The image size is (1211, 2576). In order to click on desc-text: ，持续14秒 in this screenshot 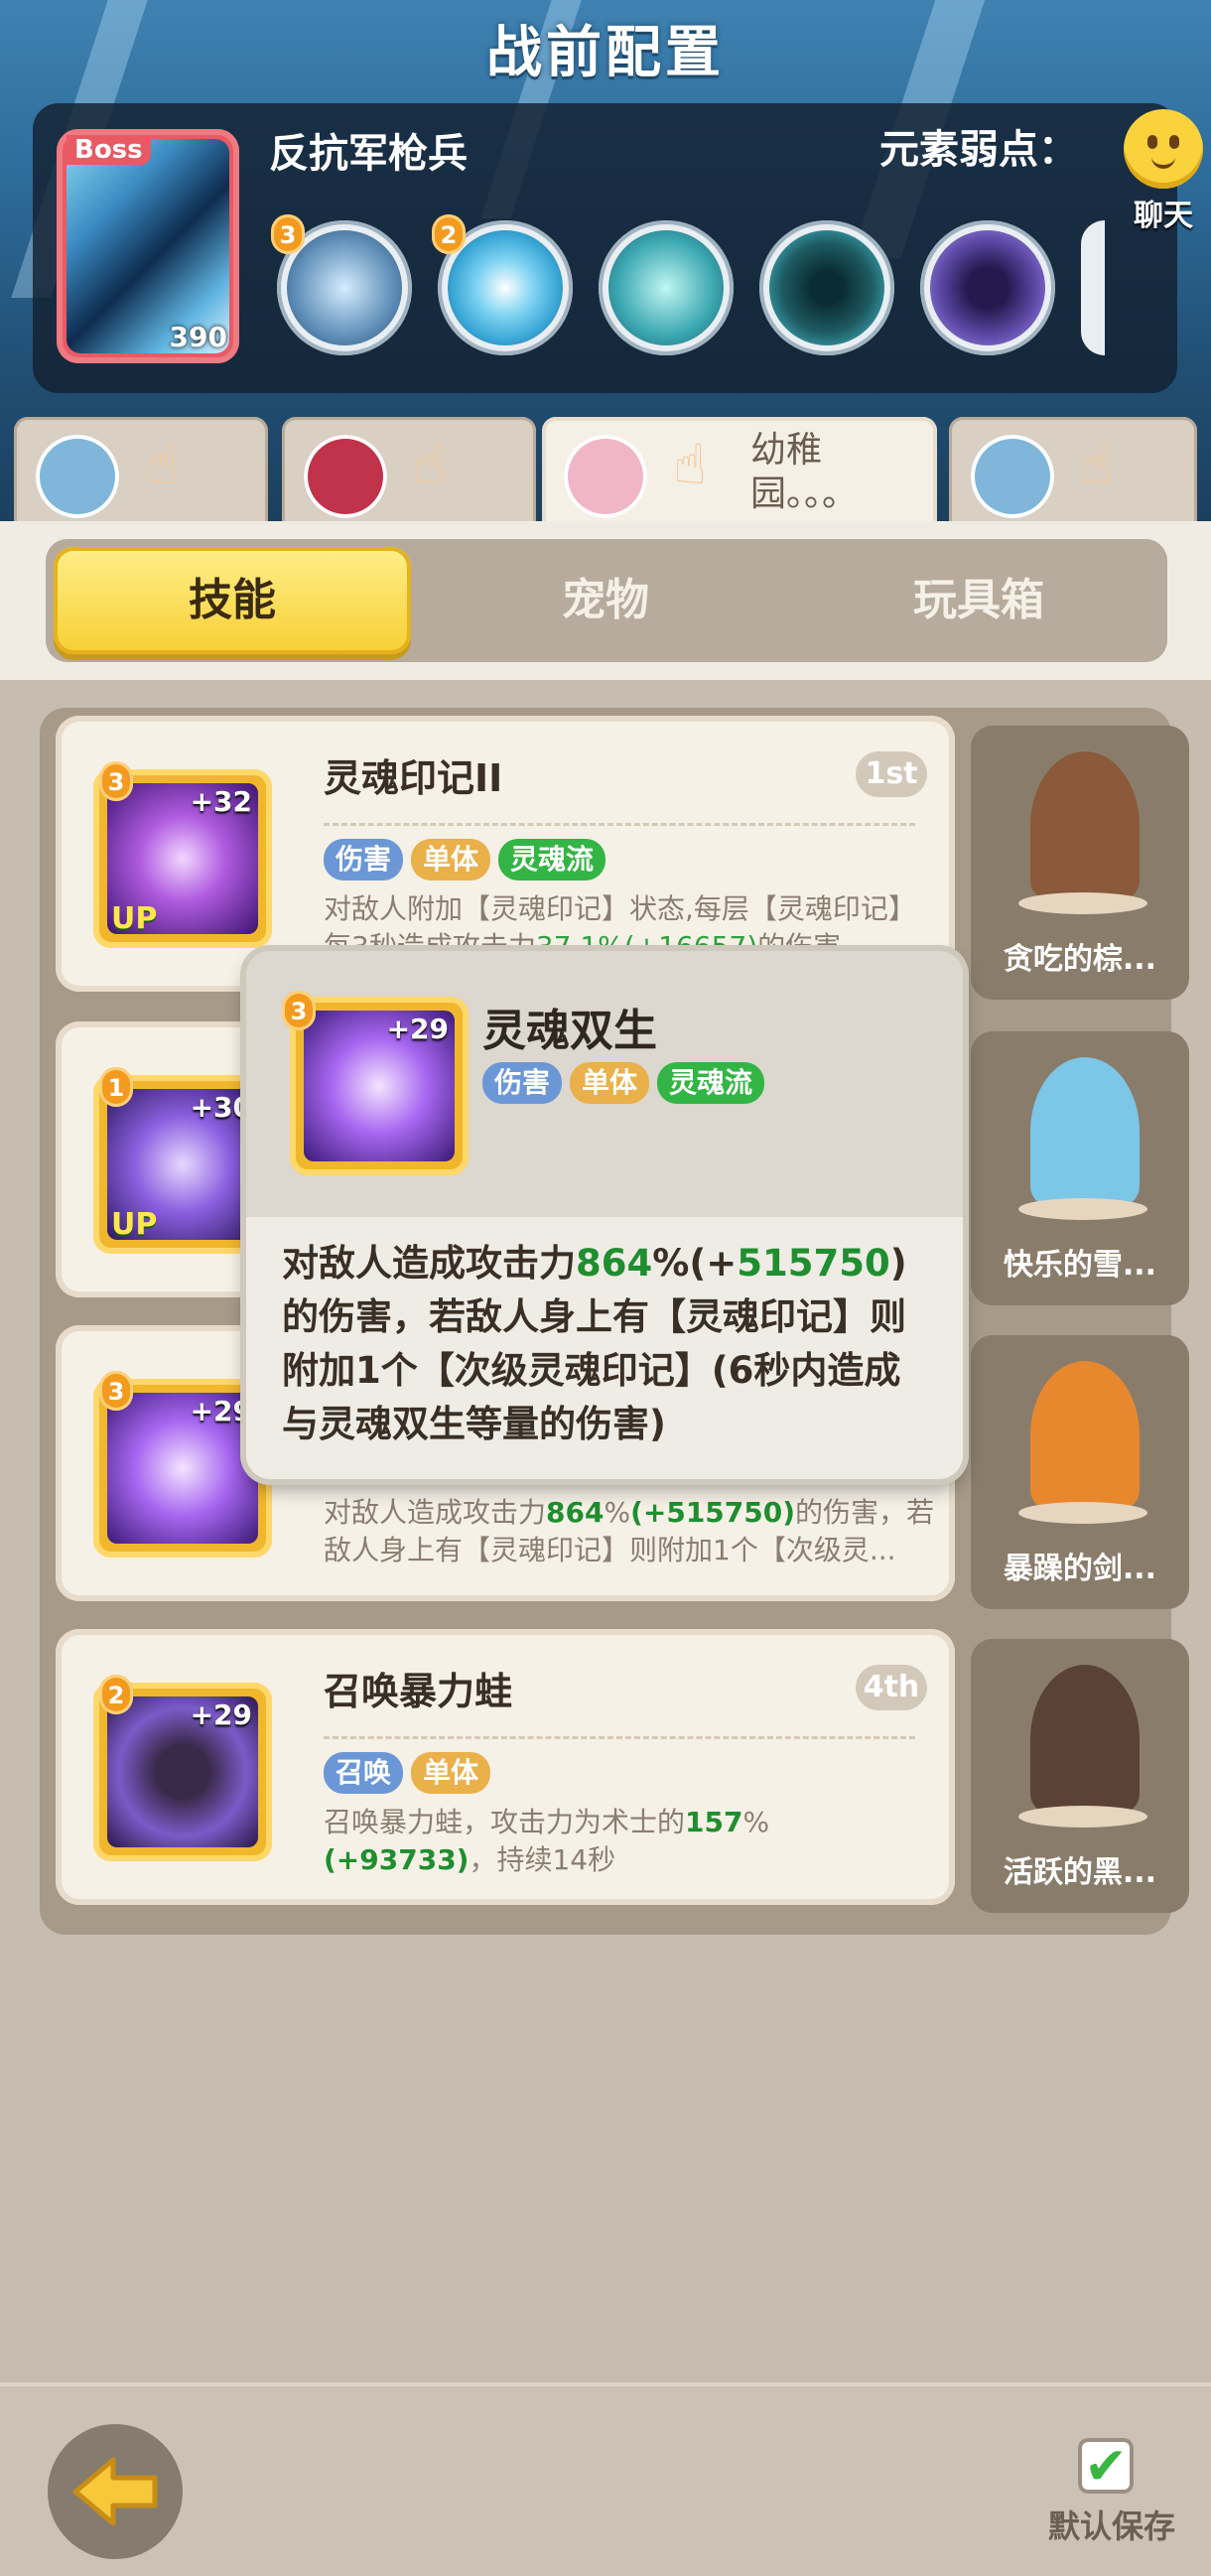, I will do `click(542, 1859)`.